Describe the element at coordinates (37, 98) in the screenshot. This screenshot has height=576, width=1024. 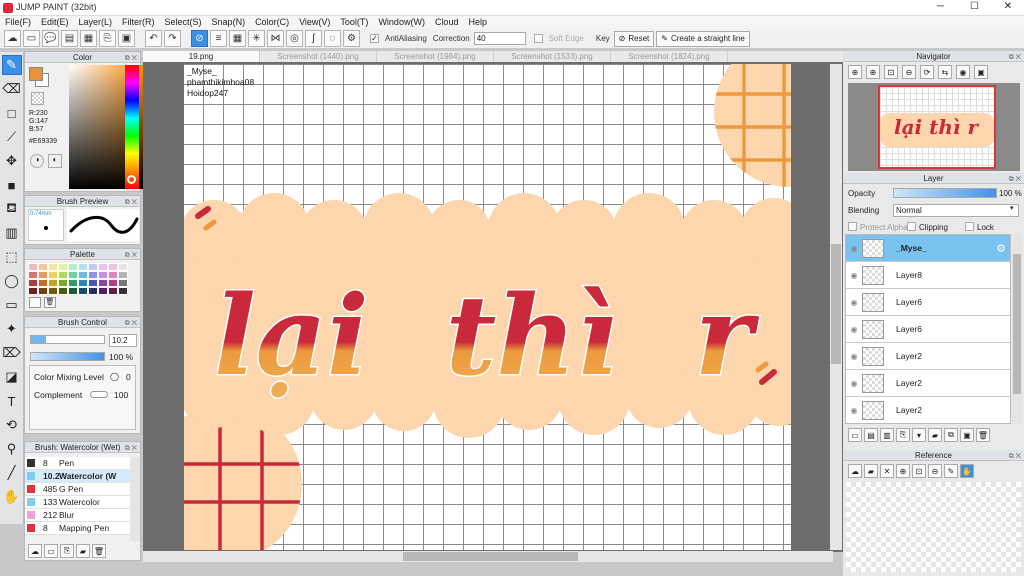
I see `transparent-swatch` at that location.